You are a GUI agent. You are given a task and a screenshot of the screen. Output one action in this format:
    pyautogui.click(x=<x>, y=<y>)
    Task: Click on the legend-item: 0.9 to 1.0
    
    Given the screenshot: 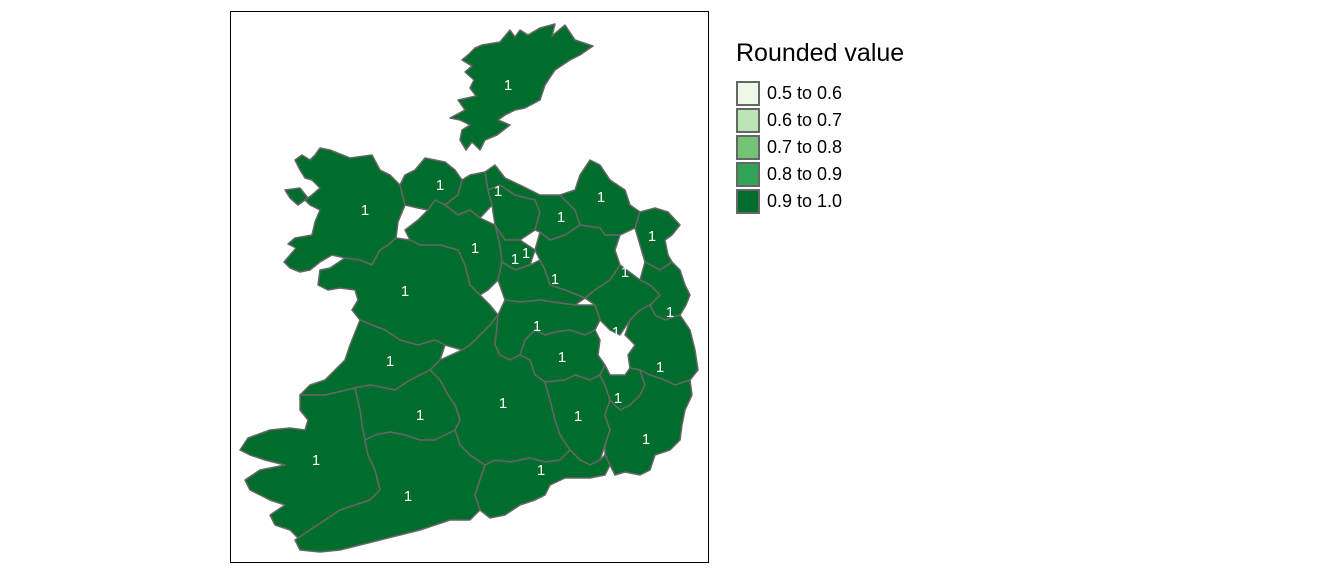 What is the action you would take?
    pyautogui.click(x=820, y=201)
    